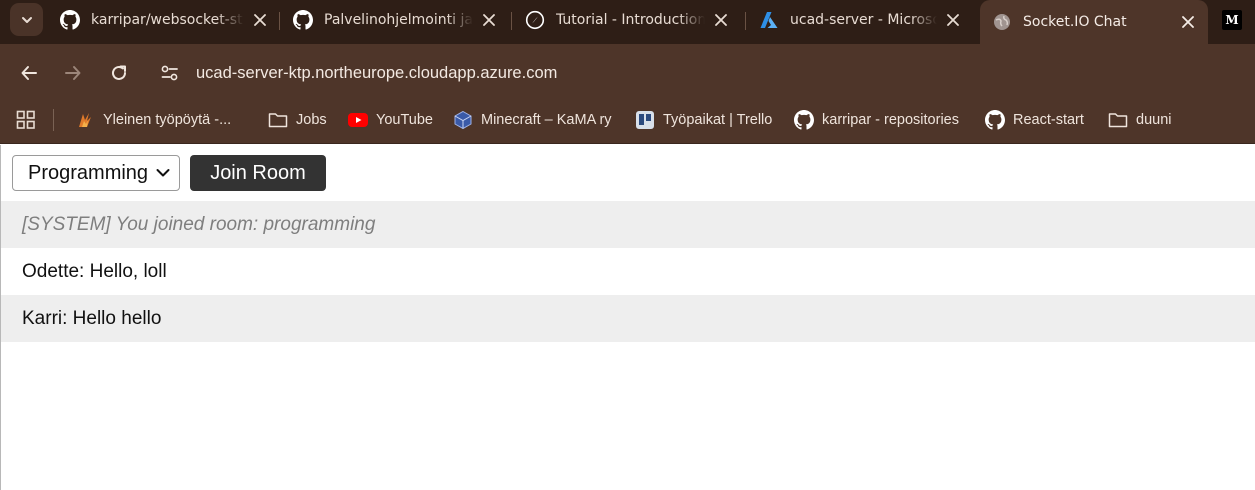  Describe the element at coordinates (535, 20) in the screenshot. I see `compass-icon` at that location.